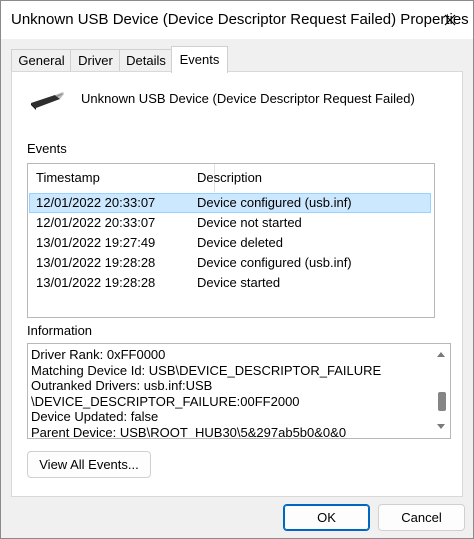  I want to click on info-line: Driver Rank: 0xFF0000, so click(98, 354).